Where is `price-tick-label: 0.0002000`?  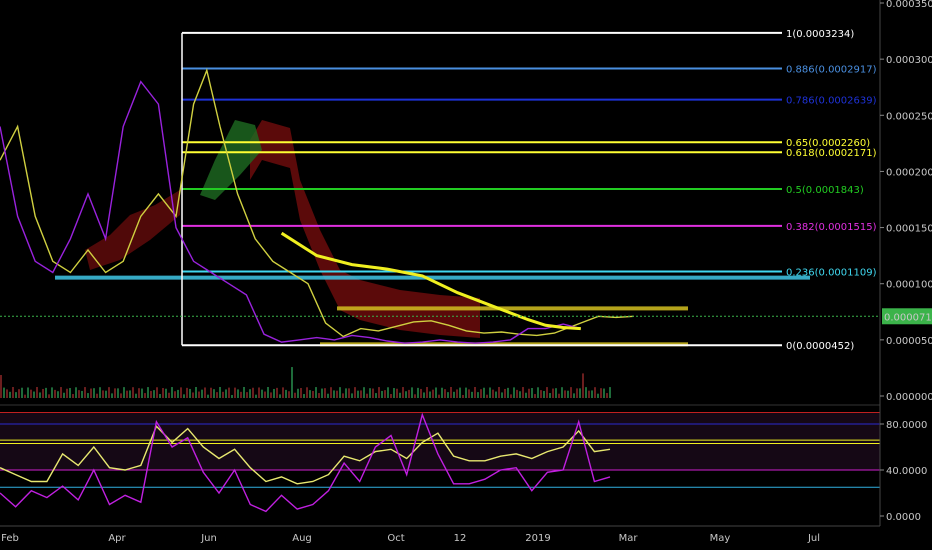
price-tick-label: 0.0002000 is located at coordinates (909, 172).